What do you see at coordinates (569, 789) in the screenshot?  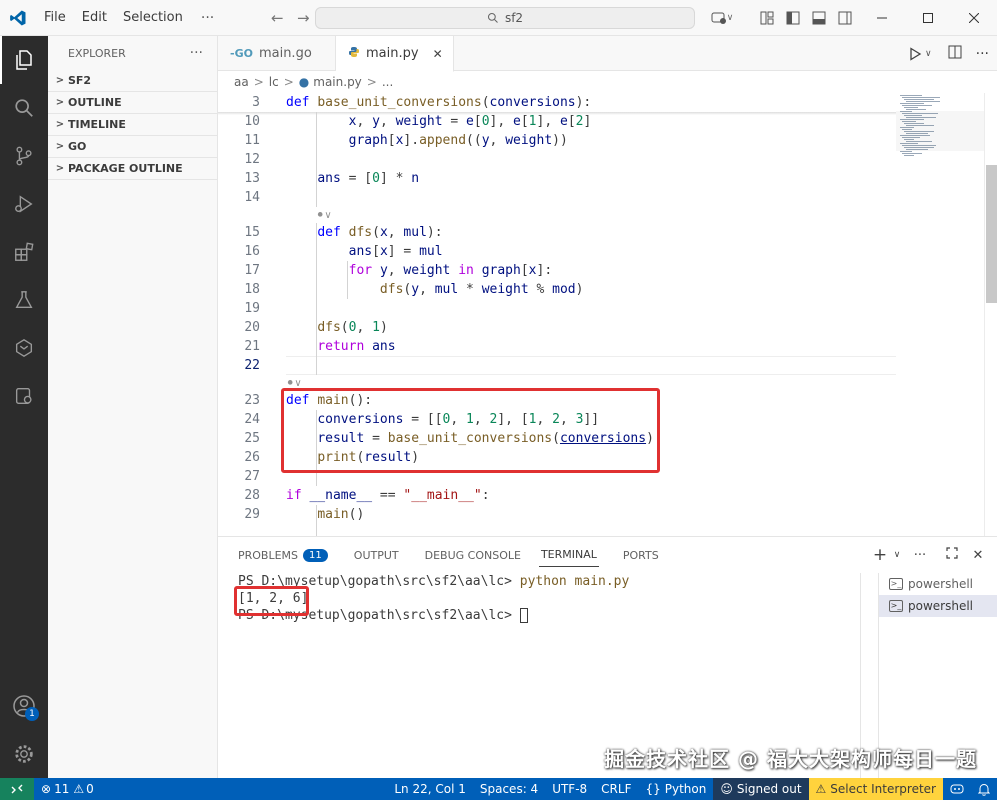 I see `file-encoding: UTF-8` at bounding box center [569, 789].